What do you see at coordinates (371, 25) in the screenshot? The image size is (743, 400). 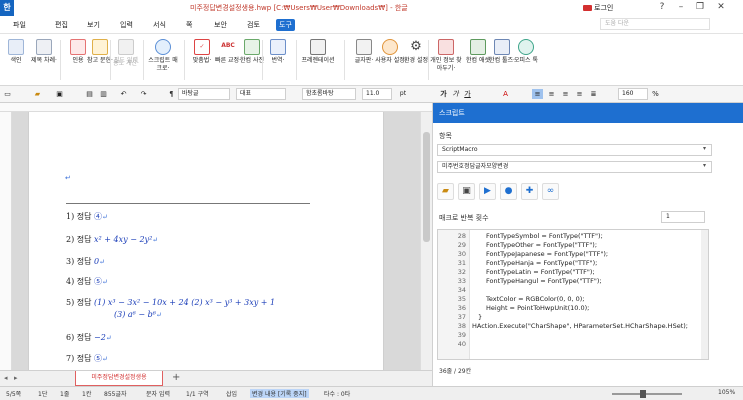 I see `menu-bar: 파일 편집 보기 입력 서식 쪽 보안 검토 도구 도움 다운` at bounding box center [371, 25].